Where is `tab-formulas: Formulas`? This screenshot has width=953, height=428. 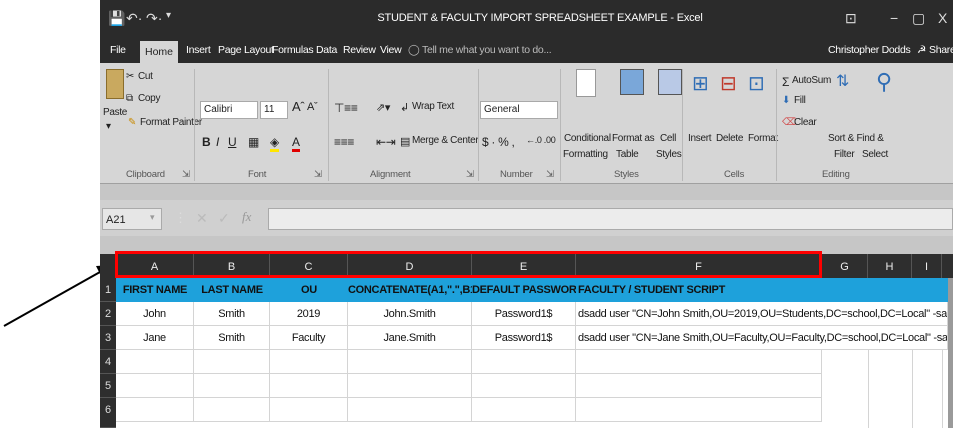 tab-formulas: Formulas is located at coordinates (293, 50).